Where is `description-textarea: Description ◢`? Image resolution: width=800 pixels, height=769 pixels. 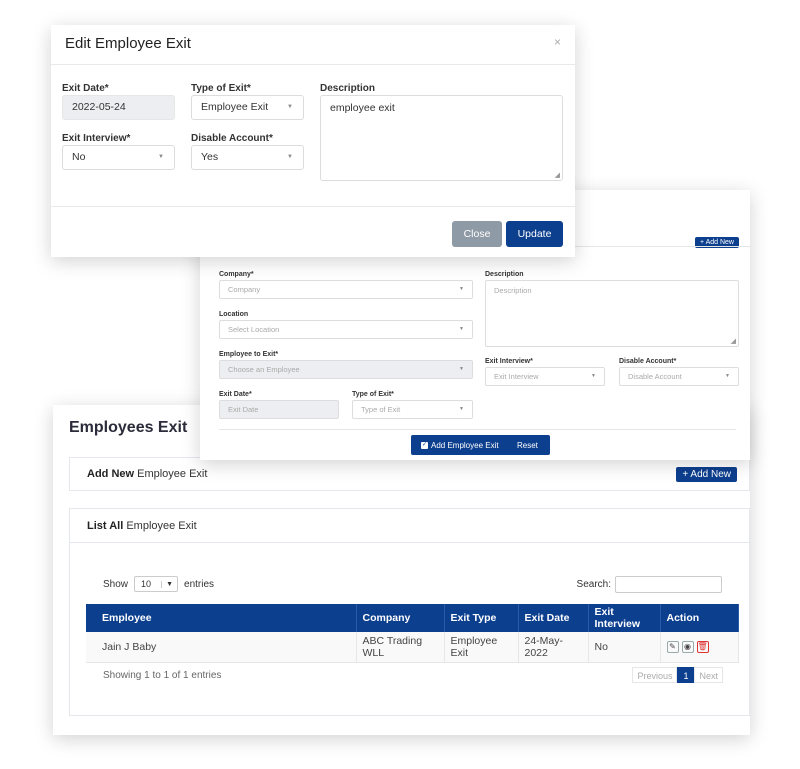
description-textarea: Description ◢ is located at coordinates (612, 313).